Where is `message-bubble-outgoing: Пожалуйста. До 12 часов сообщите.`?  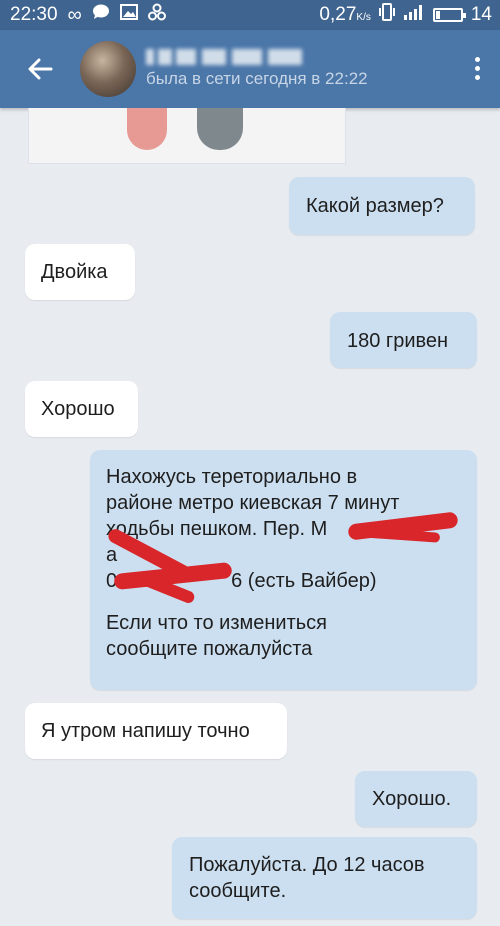 message-bubble-outgoing: Пожалуйста. До 12 часов сообщите. is located at coordinates (324, 878).